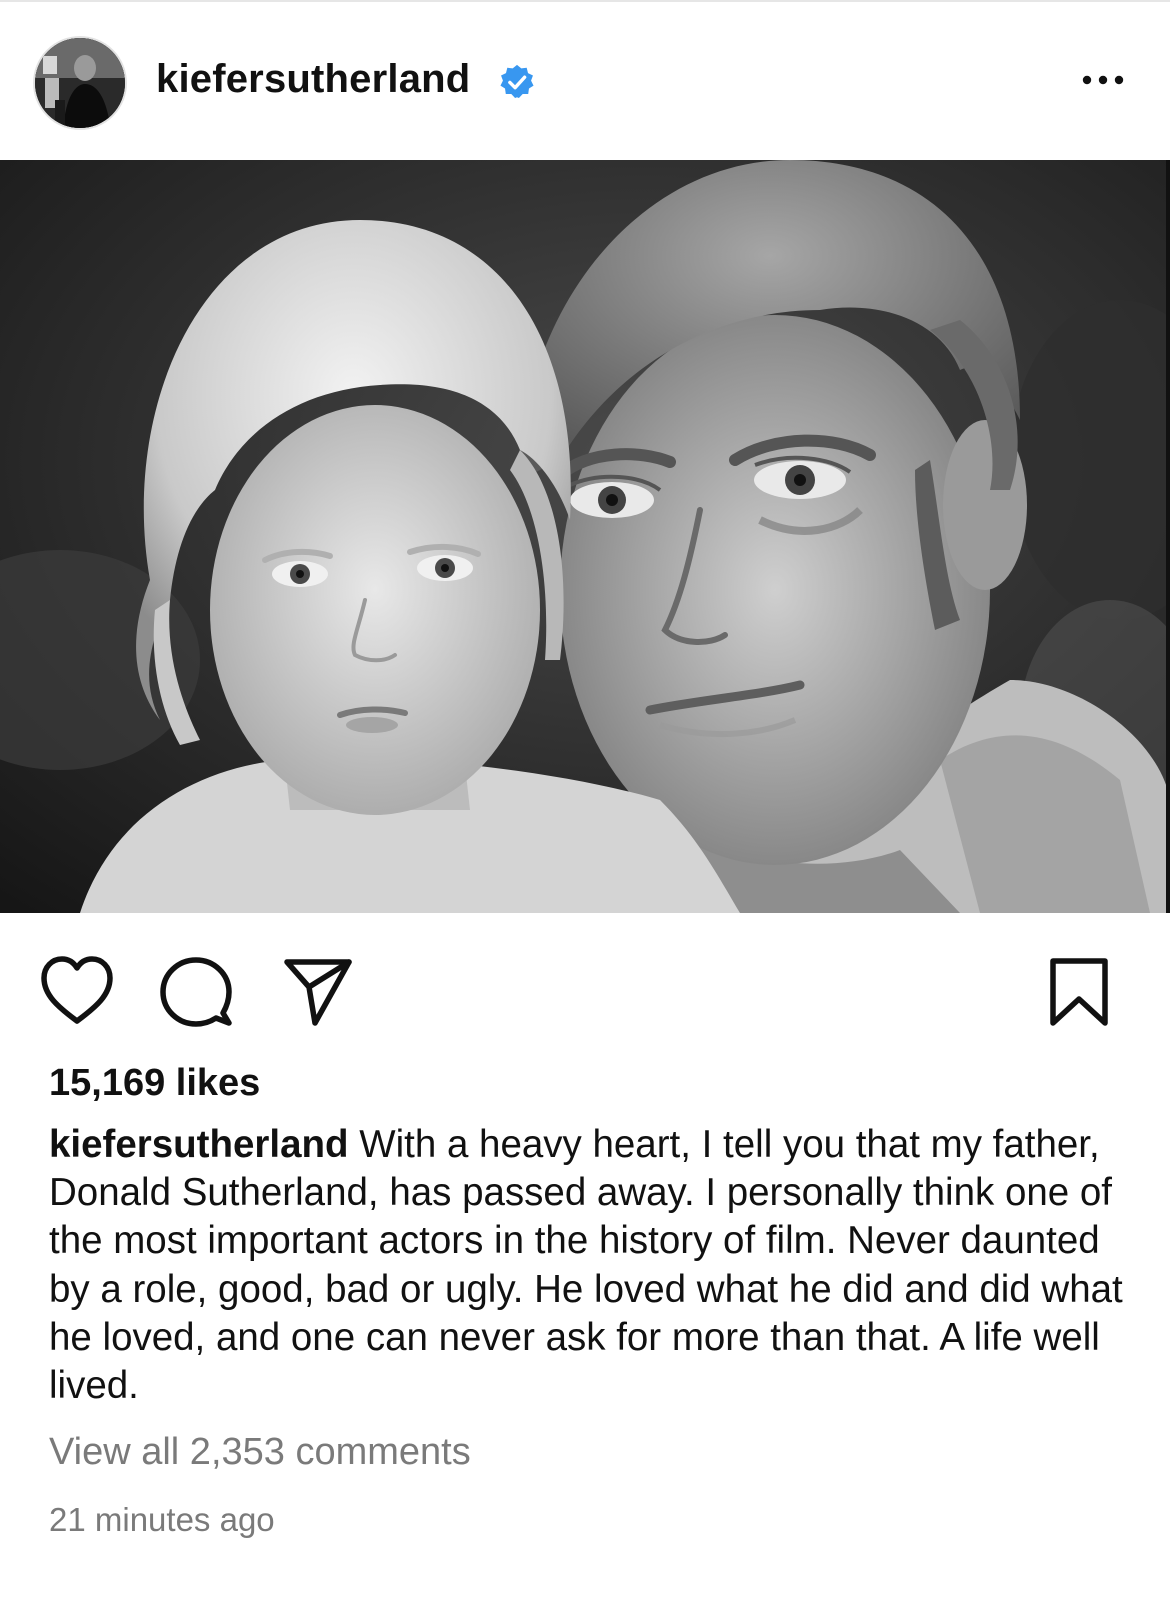  Describe the element at coordinates (517, 82) in the screenshot. I see `verified-badge-icon` at that location.